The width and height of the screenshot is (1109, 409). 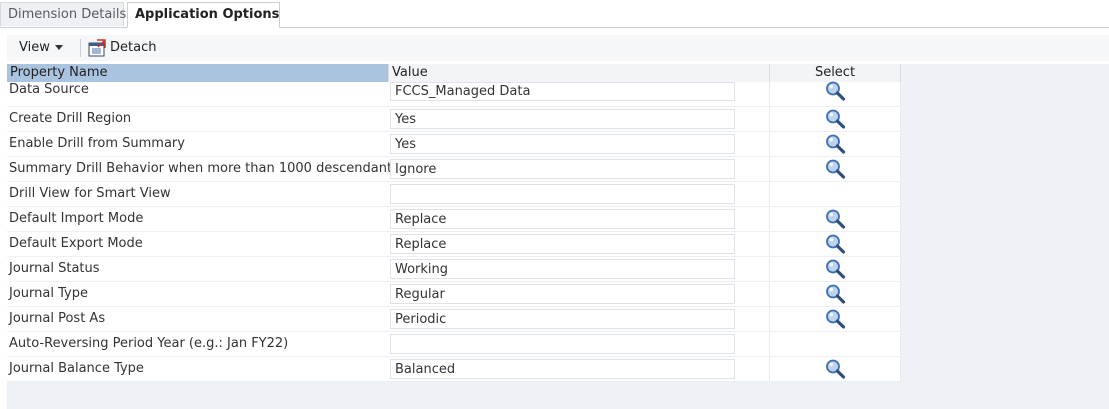 I want to click on table-row: Create Drill Region, so click(x=454, y=119).